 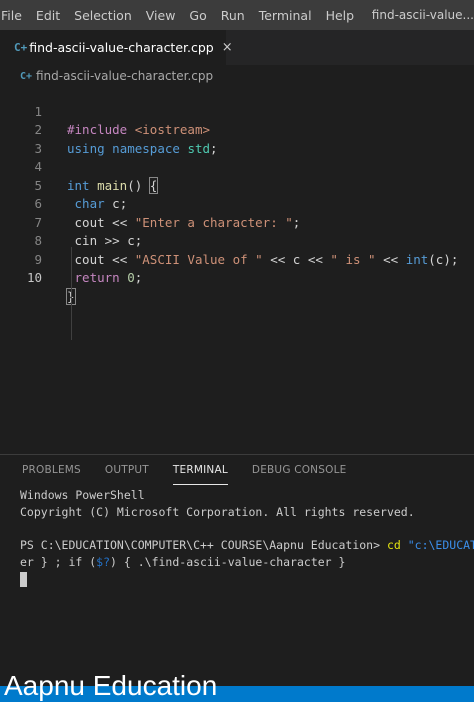 What do you see at coordinates (82, 495) in the screenshot?
I see `terminal-line: Windows PowerShell` at bounding box center [82, 495].